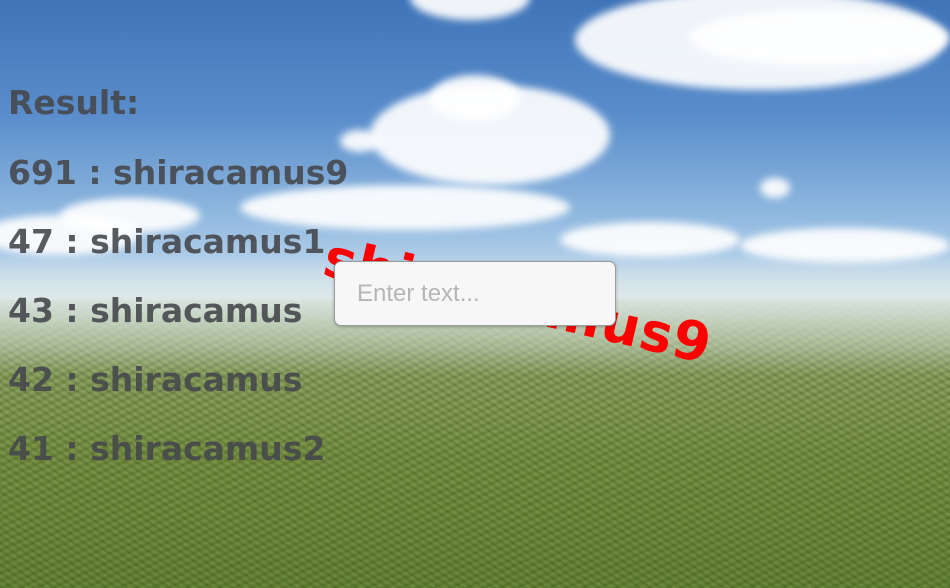 Image resolution: width=950 pixels, height=588 pixels. I want to click on result-row: 691 : shiracamus9, so click(178, 172).